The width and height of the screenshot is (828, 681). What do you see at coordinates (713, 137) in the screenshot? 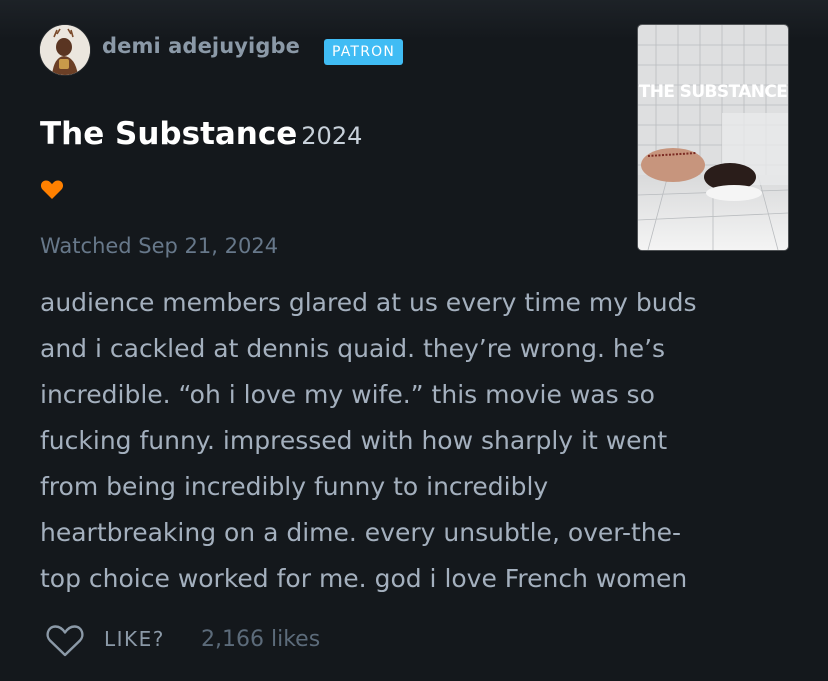
I see `film-poster: THE SUBSTANCE` at bounding box center [713, 137].